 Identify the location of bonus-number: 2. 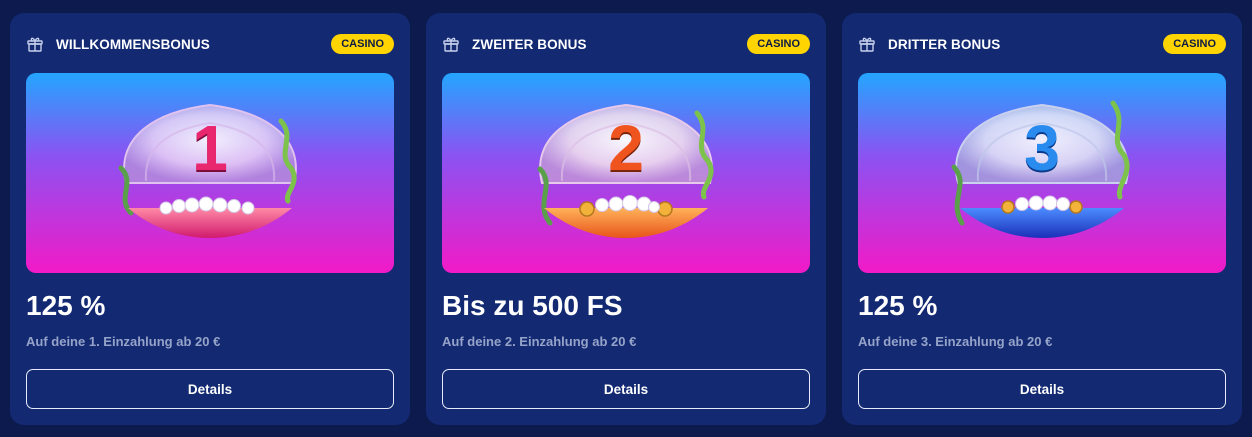
(626, 148).